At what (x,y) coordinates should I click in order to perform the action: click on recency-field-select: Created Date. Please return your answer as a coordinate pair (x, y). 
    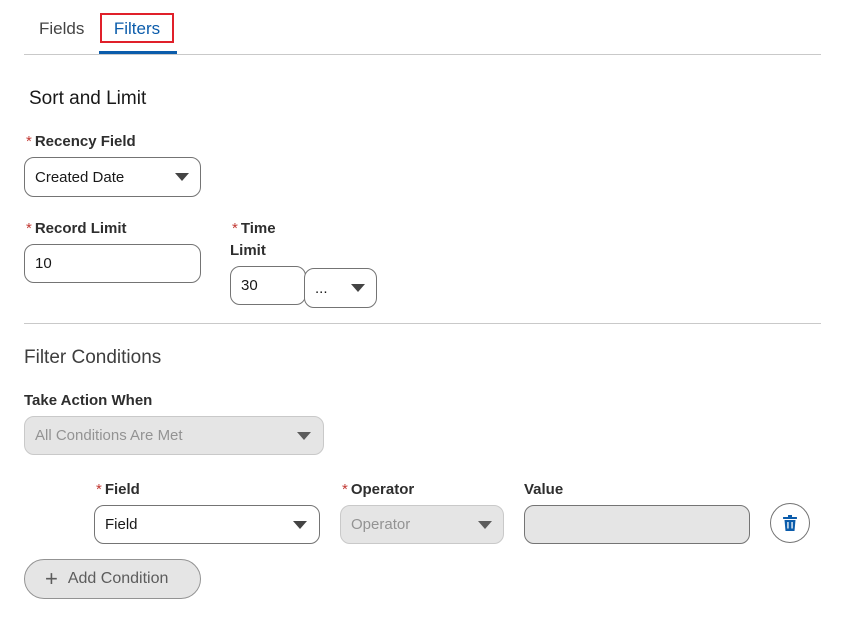
    Looking at the image, I should click on (112, 177).